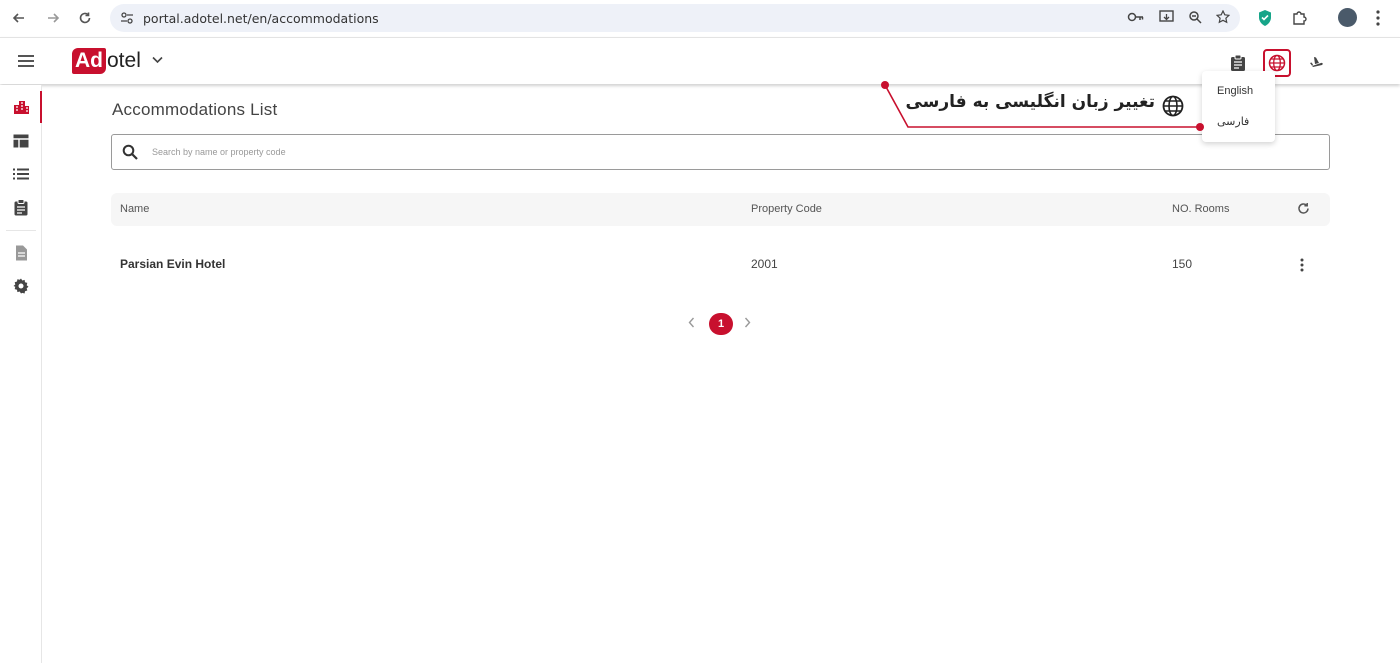  What do you see at coordinates (21, 230) in the screenshot?
I see `sidebar-divider` at bounding box center [21, 230].